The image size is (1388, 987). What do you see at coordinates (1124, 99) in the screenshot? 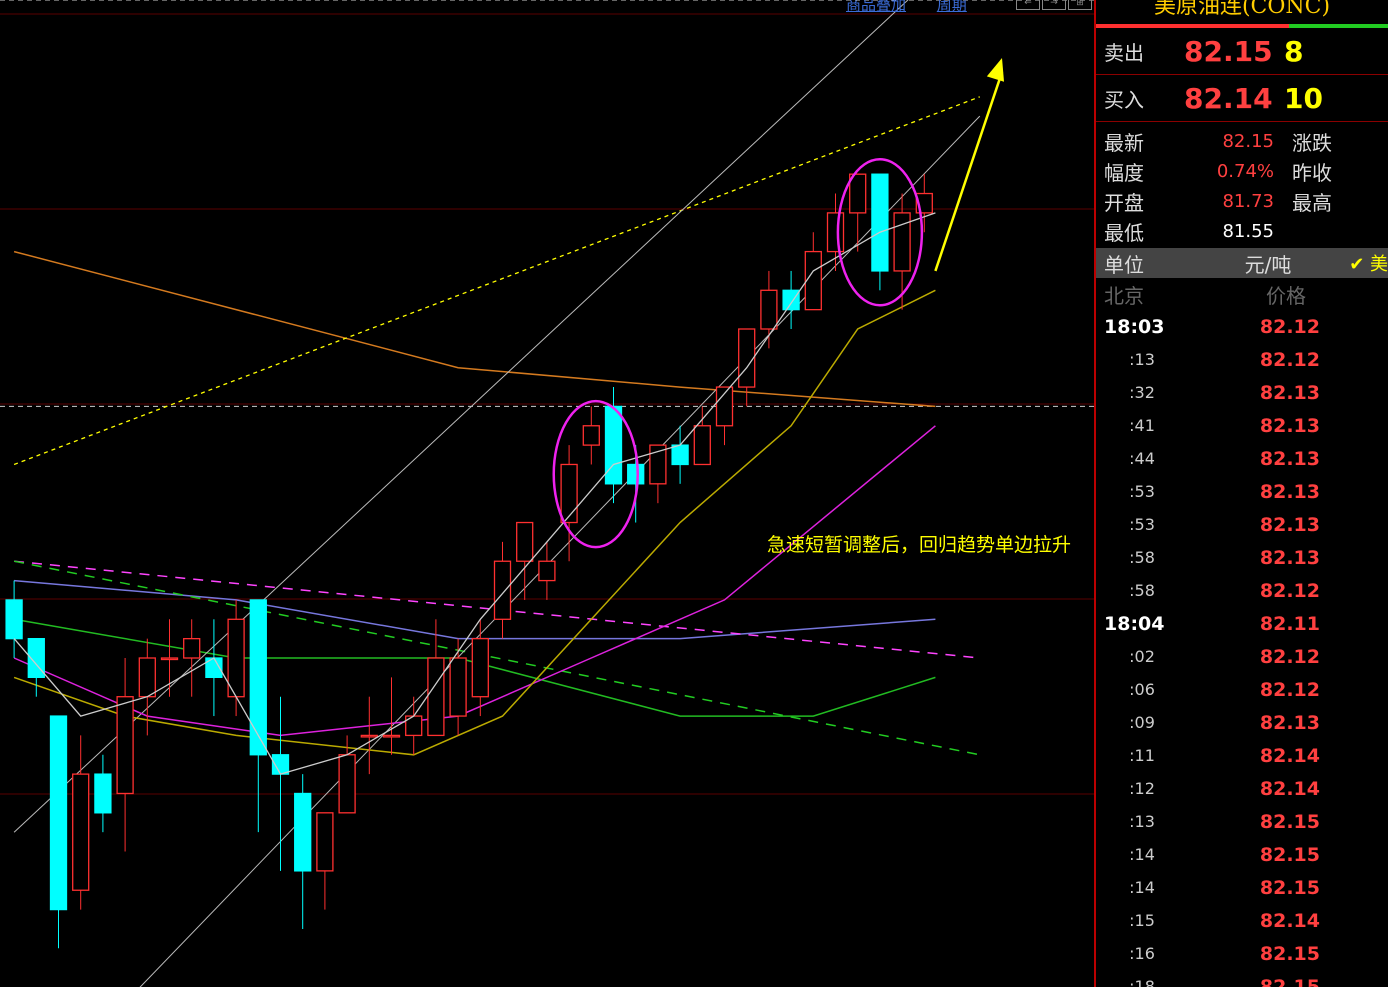
I see `buy-label: 买入` at bounding box center [1124, 99].